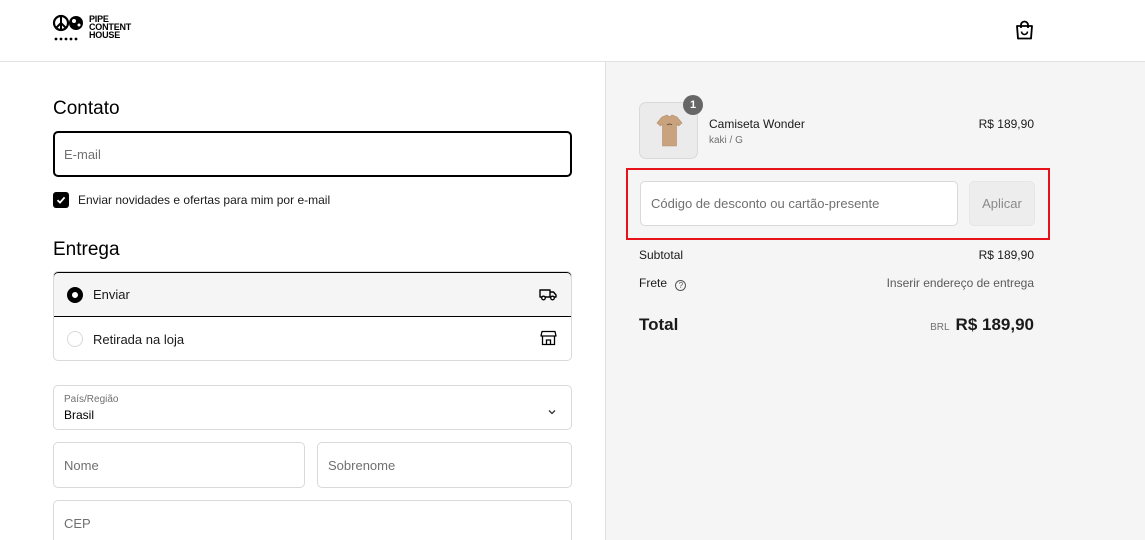 This screenshot has height=540, width=1145. Describe the element at coordinates (139, 339) in the screenshot. I see `delivery-option-label: Retirada na loja` at that location.